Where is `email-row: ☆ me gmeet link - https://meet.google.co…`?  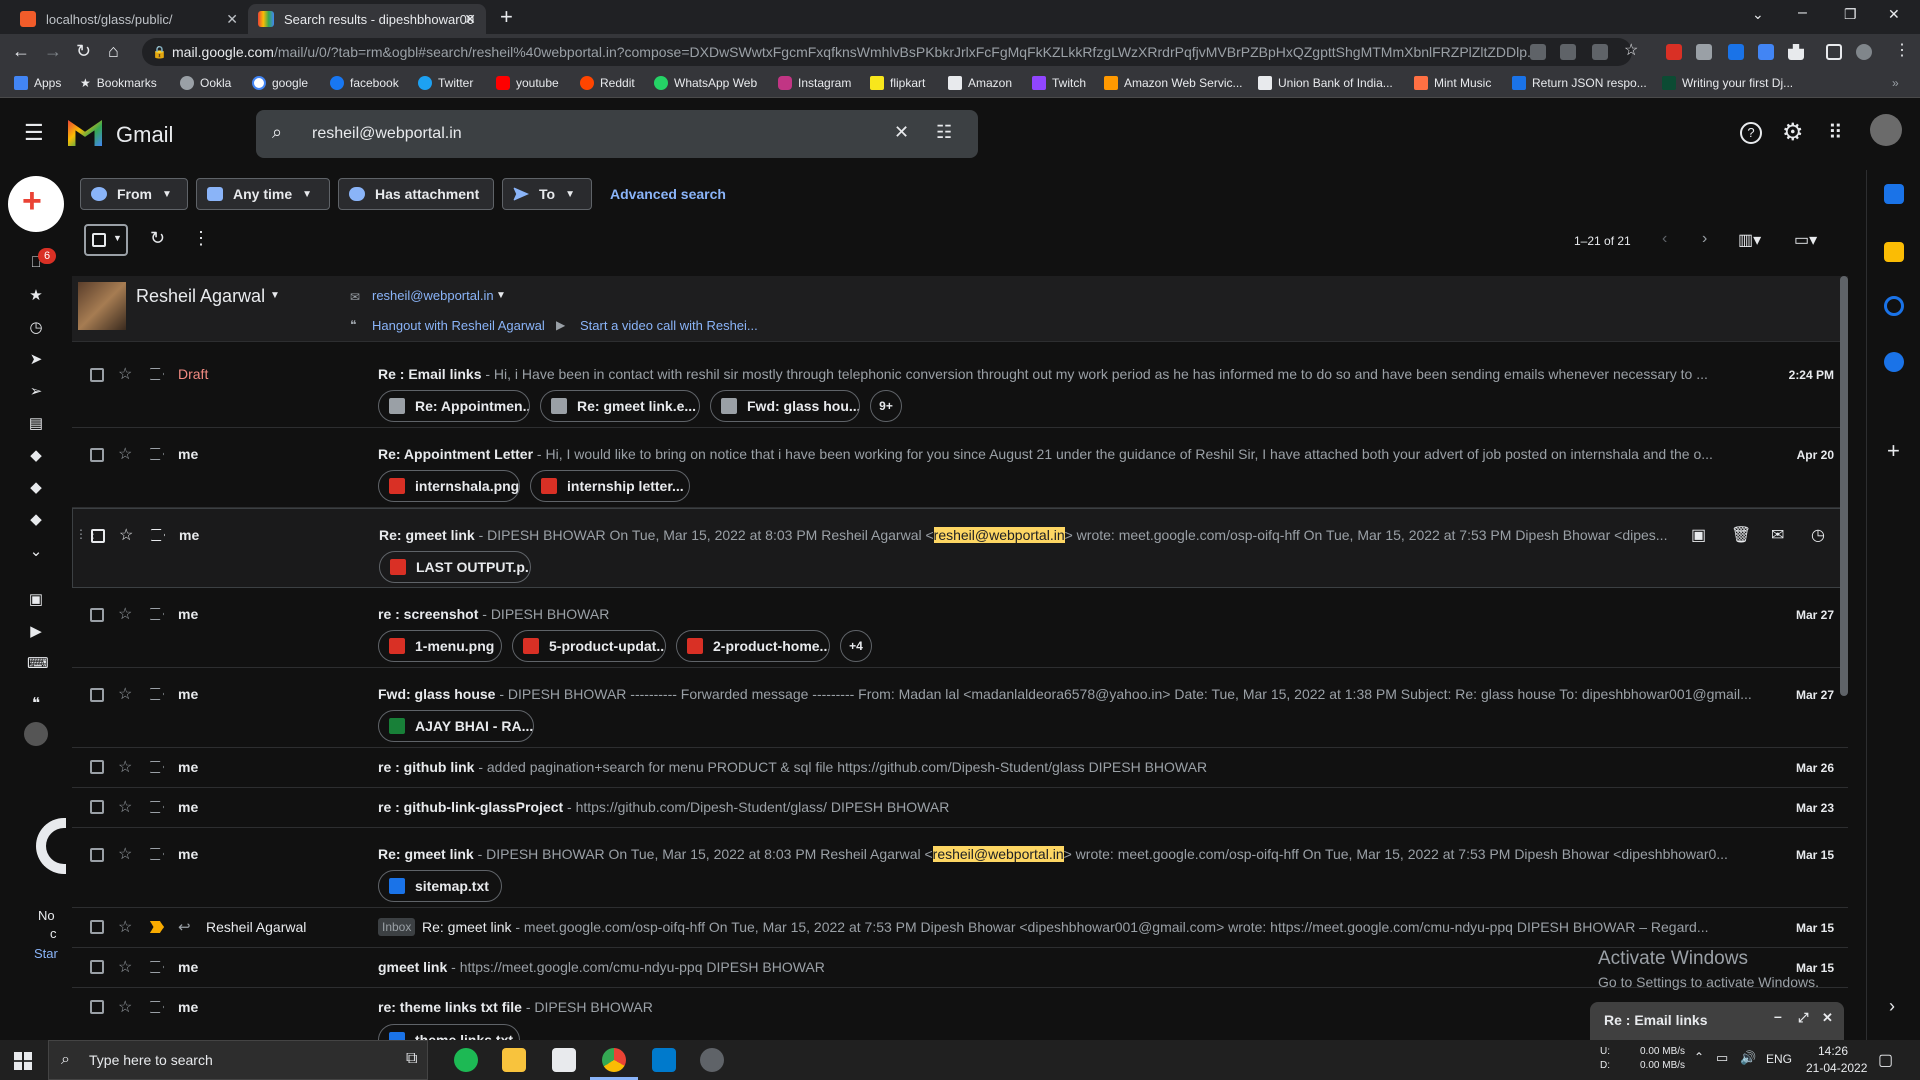 email-row: ☆ me gmeet link - https://meet.google.co… is located at coordinates (960, 968).